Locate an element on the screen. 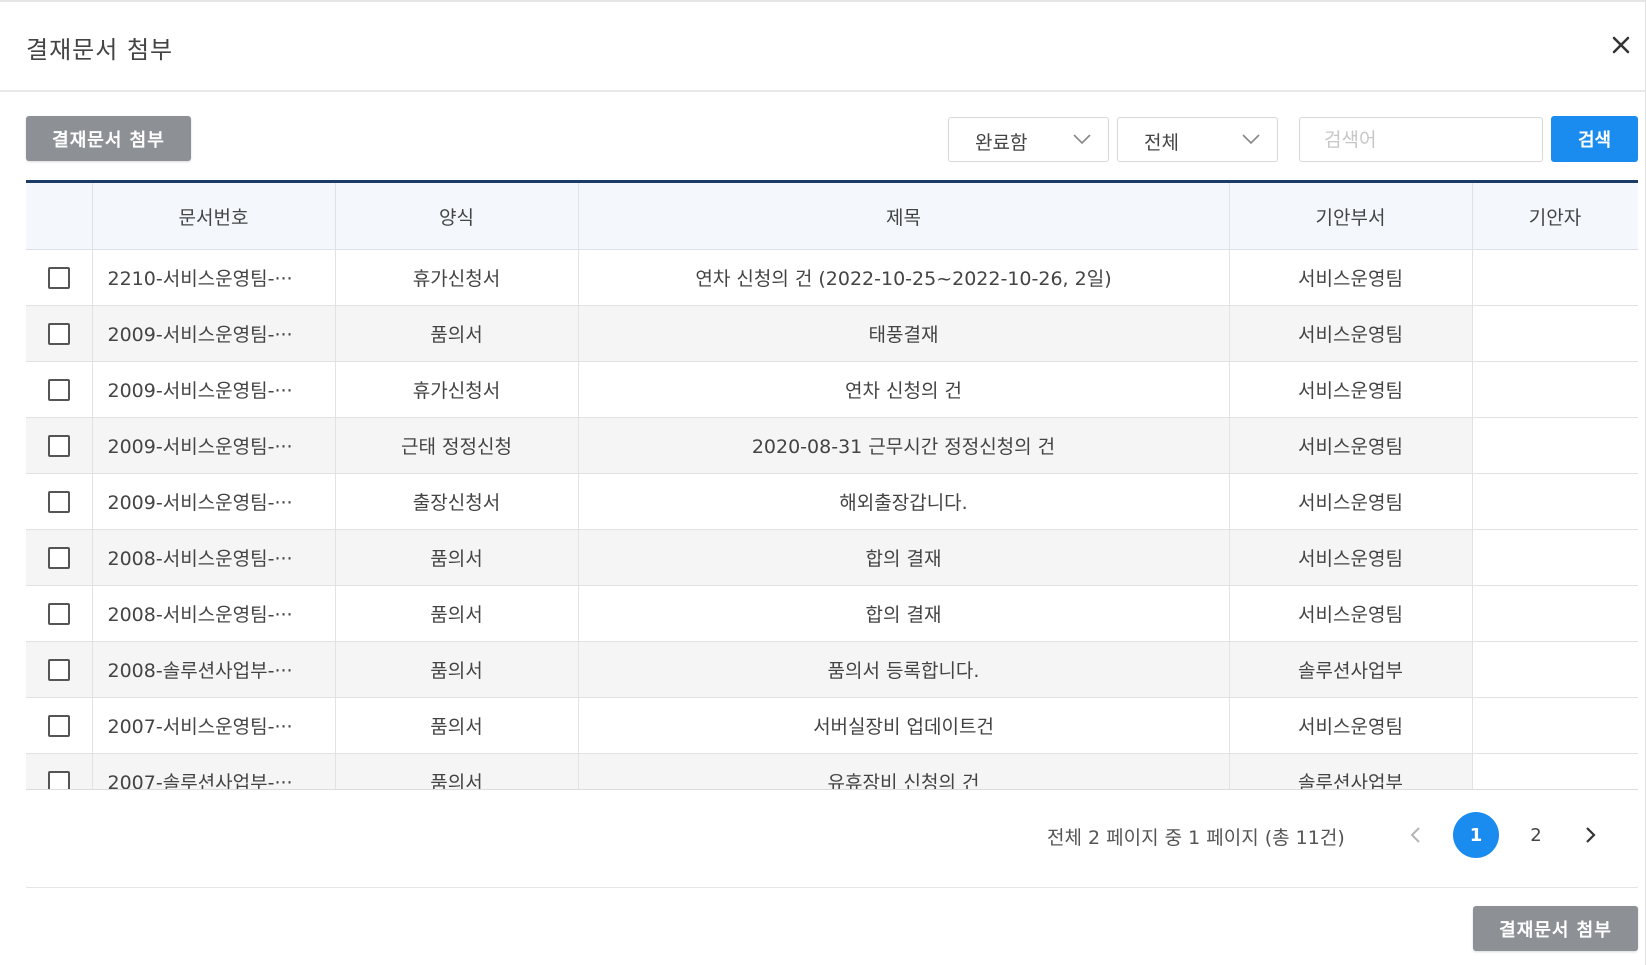  header-title: 제목 is located at coordinates (904, 216).